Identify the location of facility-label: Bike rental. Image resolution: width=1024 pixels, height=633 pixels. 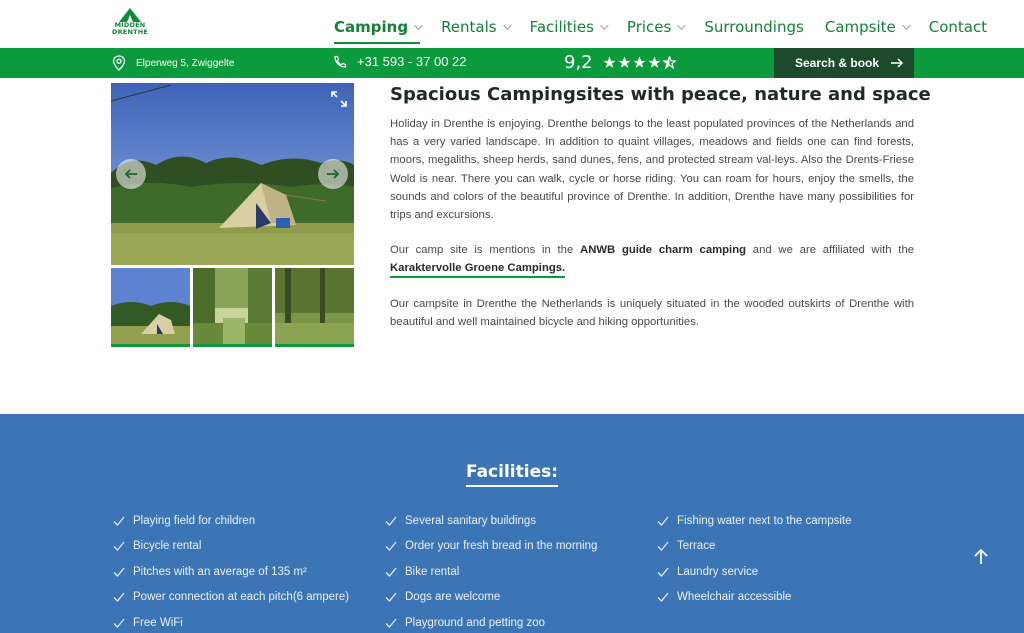
(432, 571).